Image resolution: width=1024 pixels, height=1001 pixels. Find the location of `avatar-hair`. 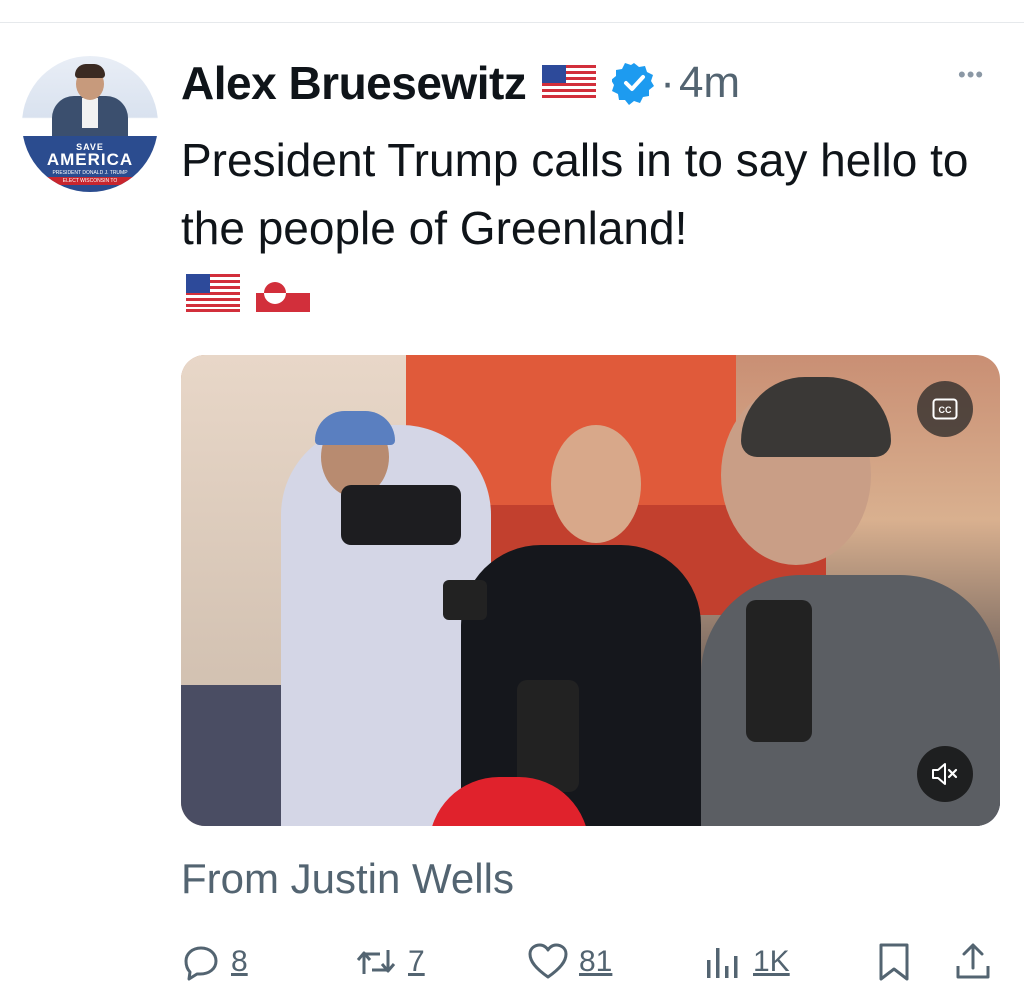

avatar-hair is located at coordinates (90, 71).